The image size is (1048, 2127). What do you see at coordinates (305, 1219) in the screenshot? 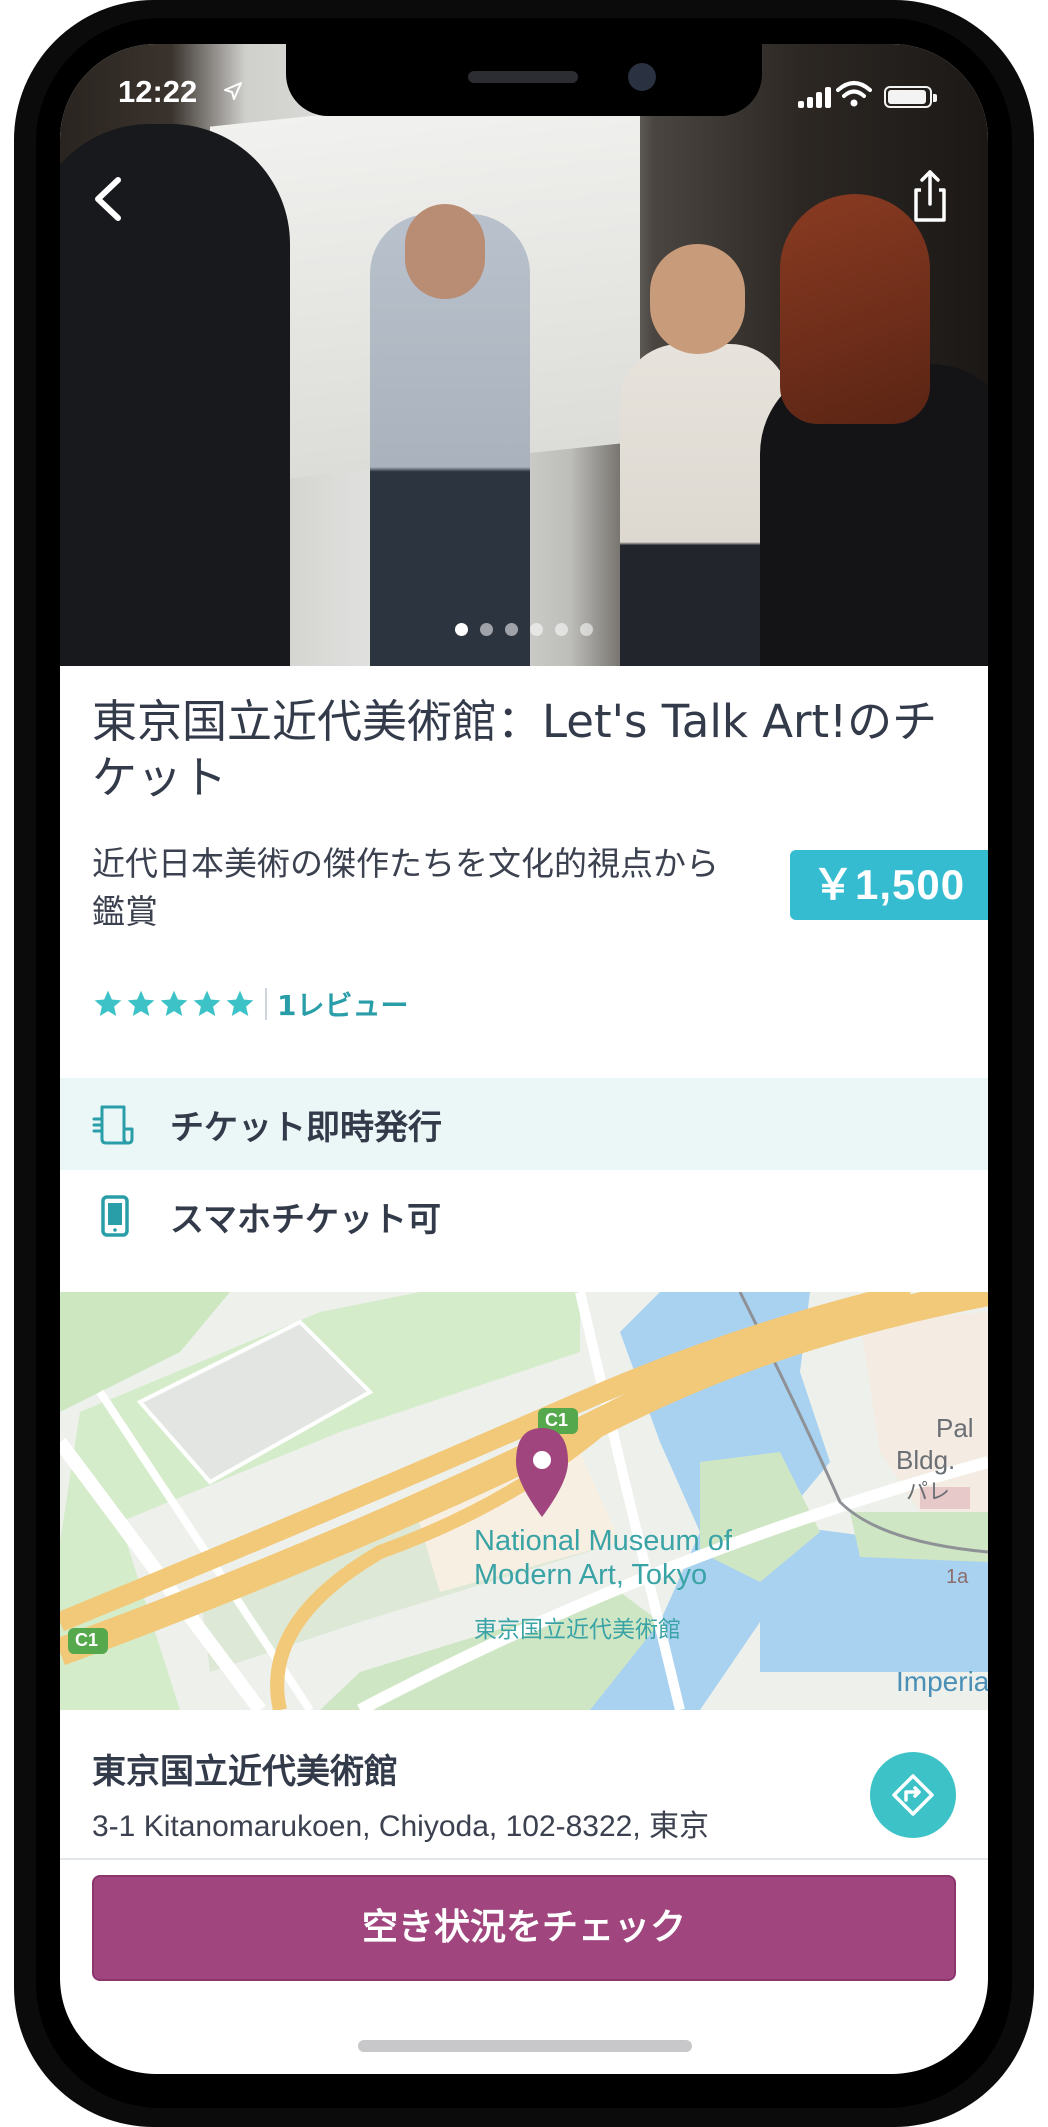
I see `feature-label: スマホチケット可` at bounding box center [305, 1219].